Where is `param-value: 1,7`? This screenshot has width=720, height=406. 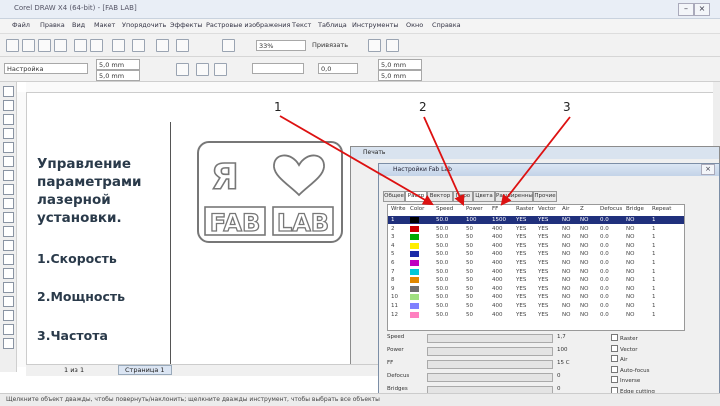 param-value: 1,7 is located at coordinates (561, 337).